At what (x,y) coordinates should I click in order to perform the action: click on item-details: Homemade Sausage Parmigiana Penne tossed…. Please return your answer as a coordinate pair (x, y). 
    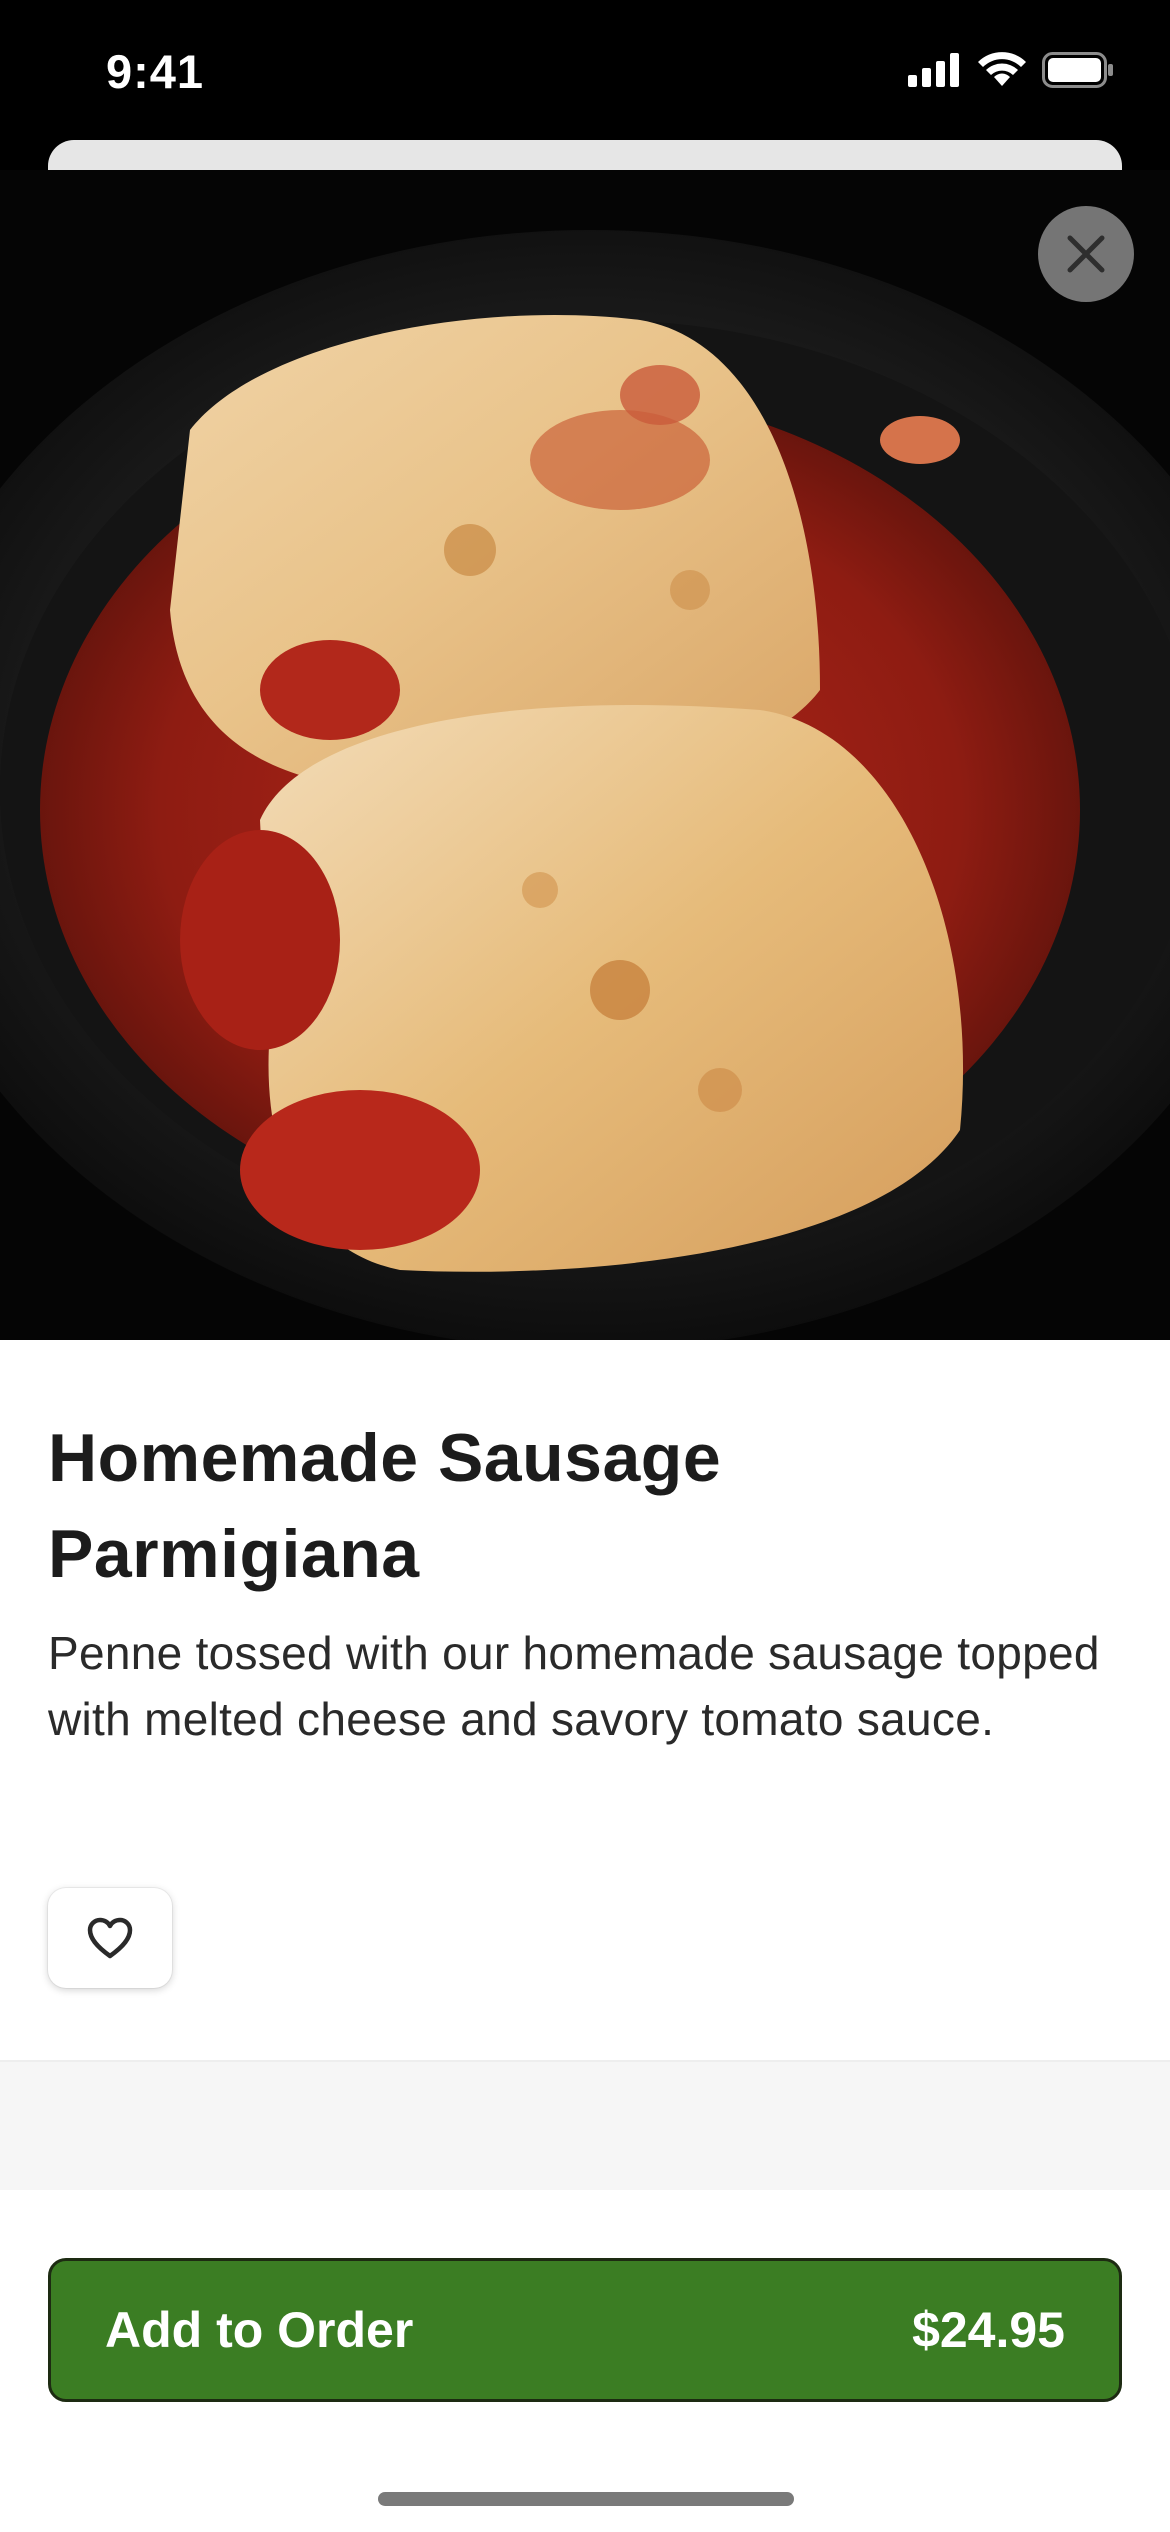
    Looking at the image, I should click on (585, 1581).